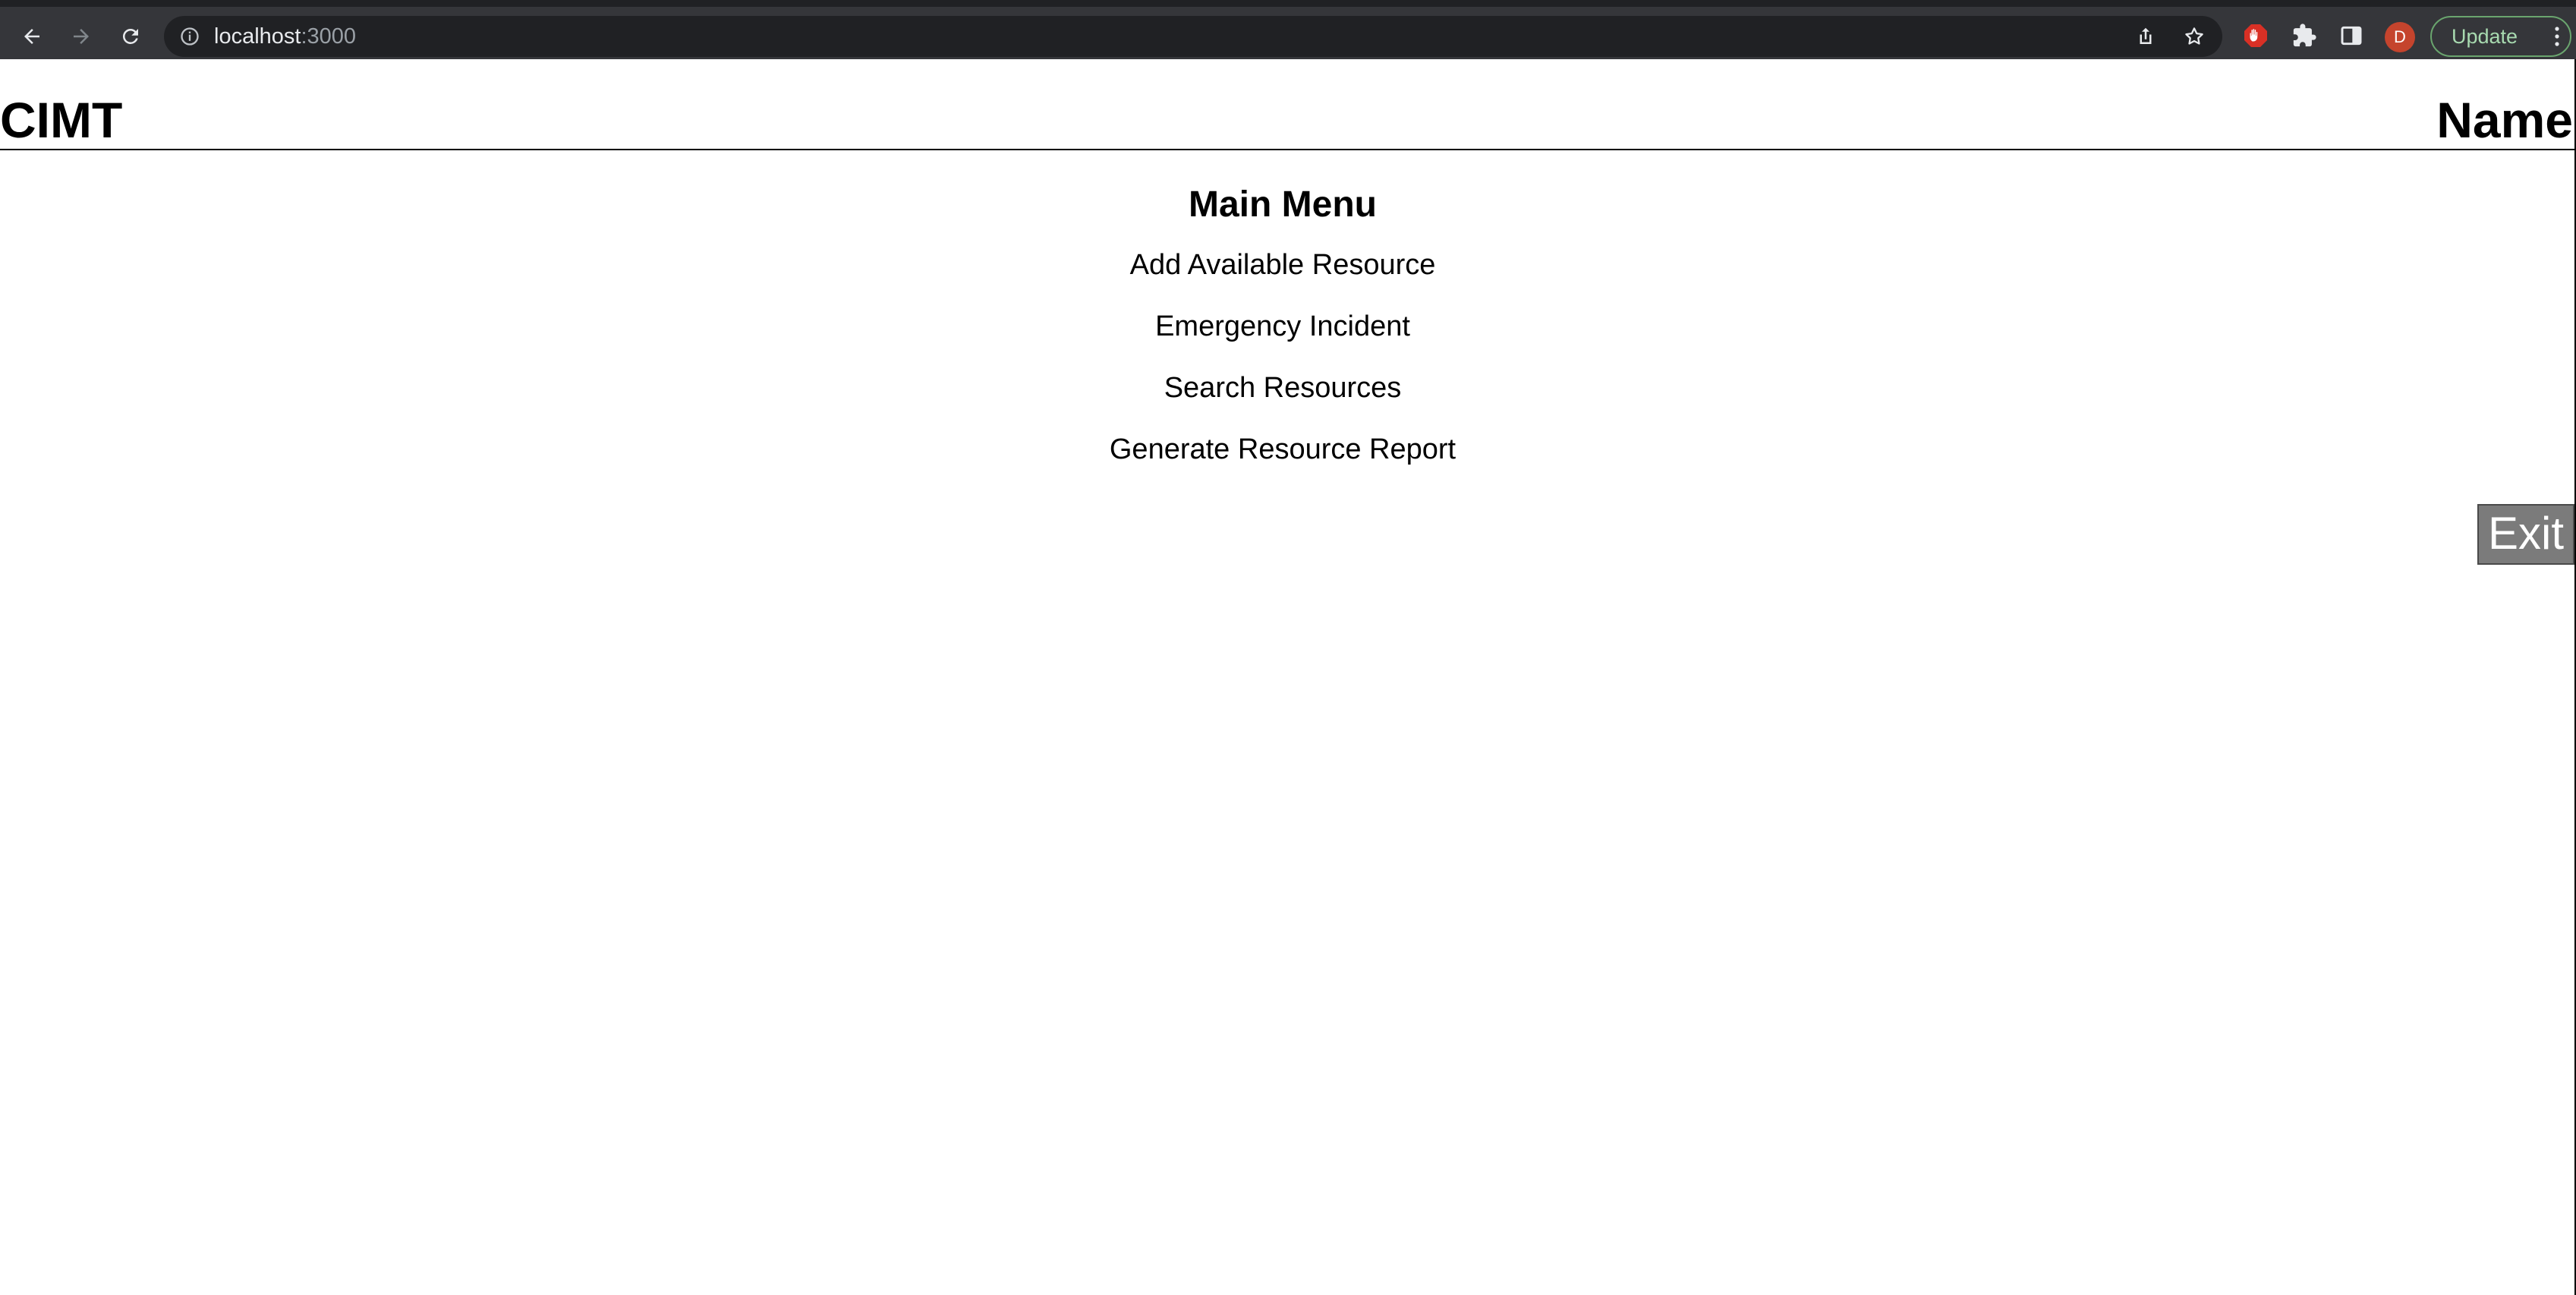  What do you see at coordinates (257, 36) in the screenshot?
I see `url-host: localhost` at bounding box center [257, 36].